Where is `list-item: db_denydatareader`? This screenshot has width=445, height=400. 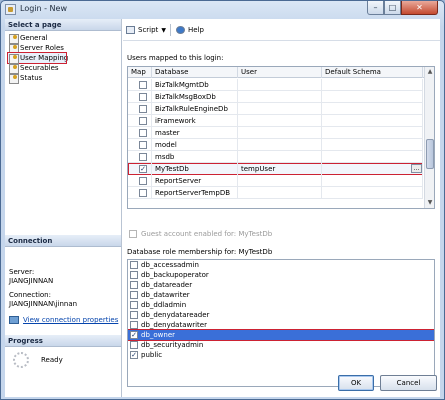
list-item: db_denydatareader is located at coordinates (281, 315).